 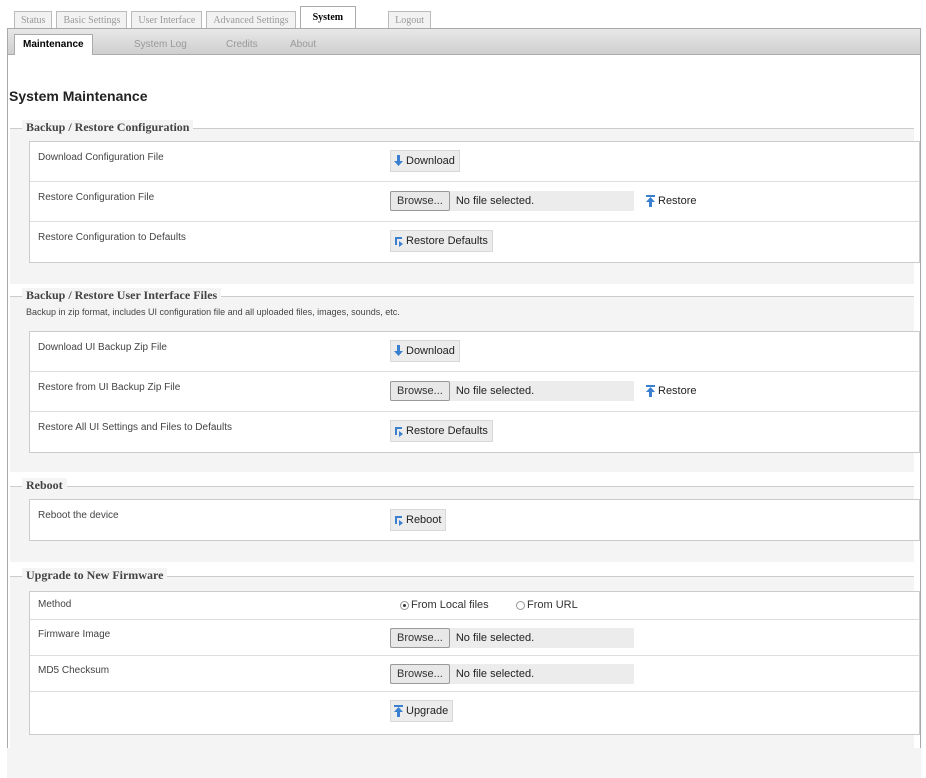 What do you see at coordinates (418, 520) in the screenshot?
I see `reboot-button: Reboot` at bounding box center [418, 520].